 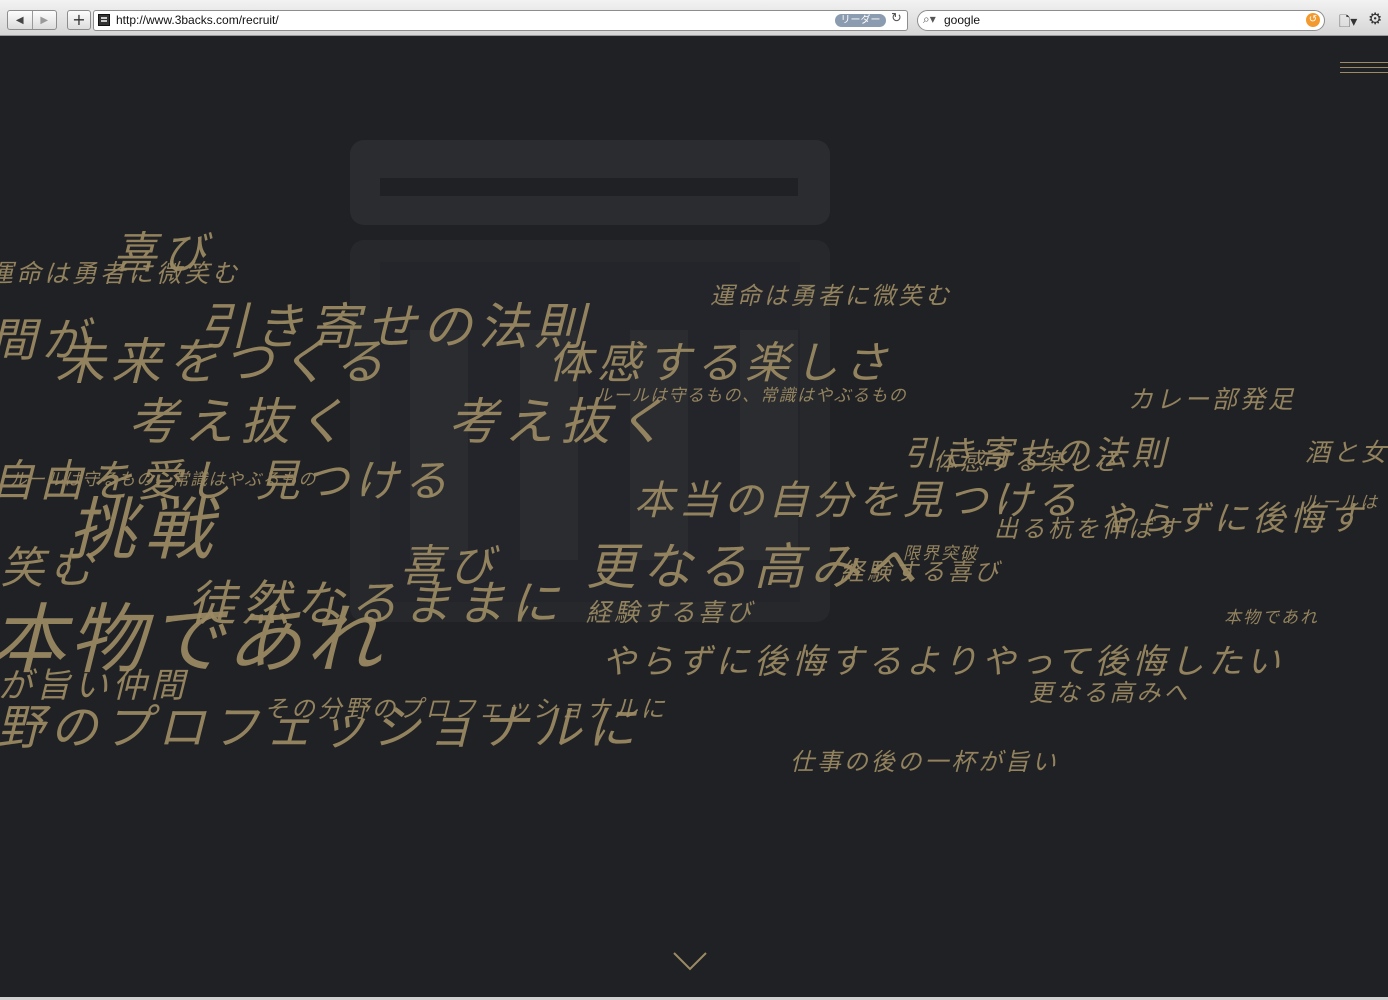 I want to click on floating-word: 笑む, so click(x=49, y=568).